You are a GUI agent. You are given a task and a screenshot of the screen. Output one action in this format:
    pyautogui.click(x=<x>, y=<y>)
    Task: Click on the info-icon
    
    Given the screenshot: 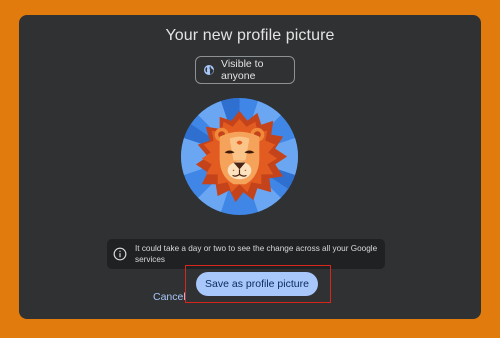 What is the action you would take?
    pyautogui.click(x=120, y=254)
    